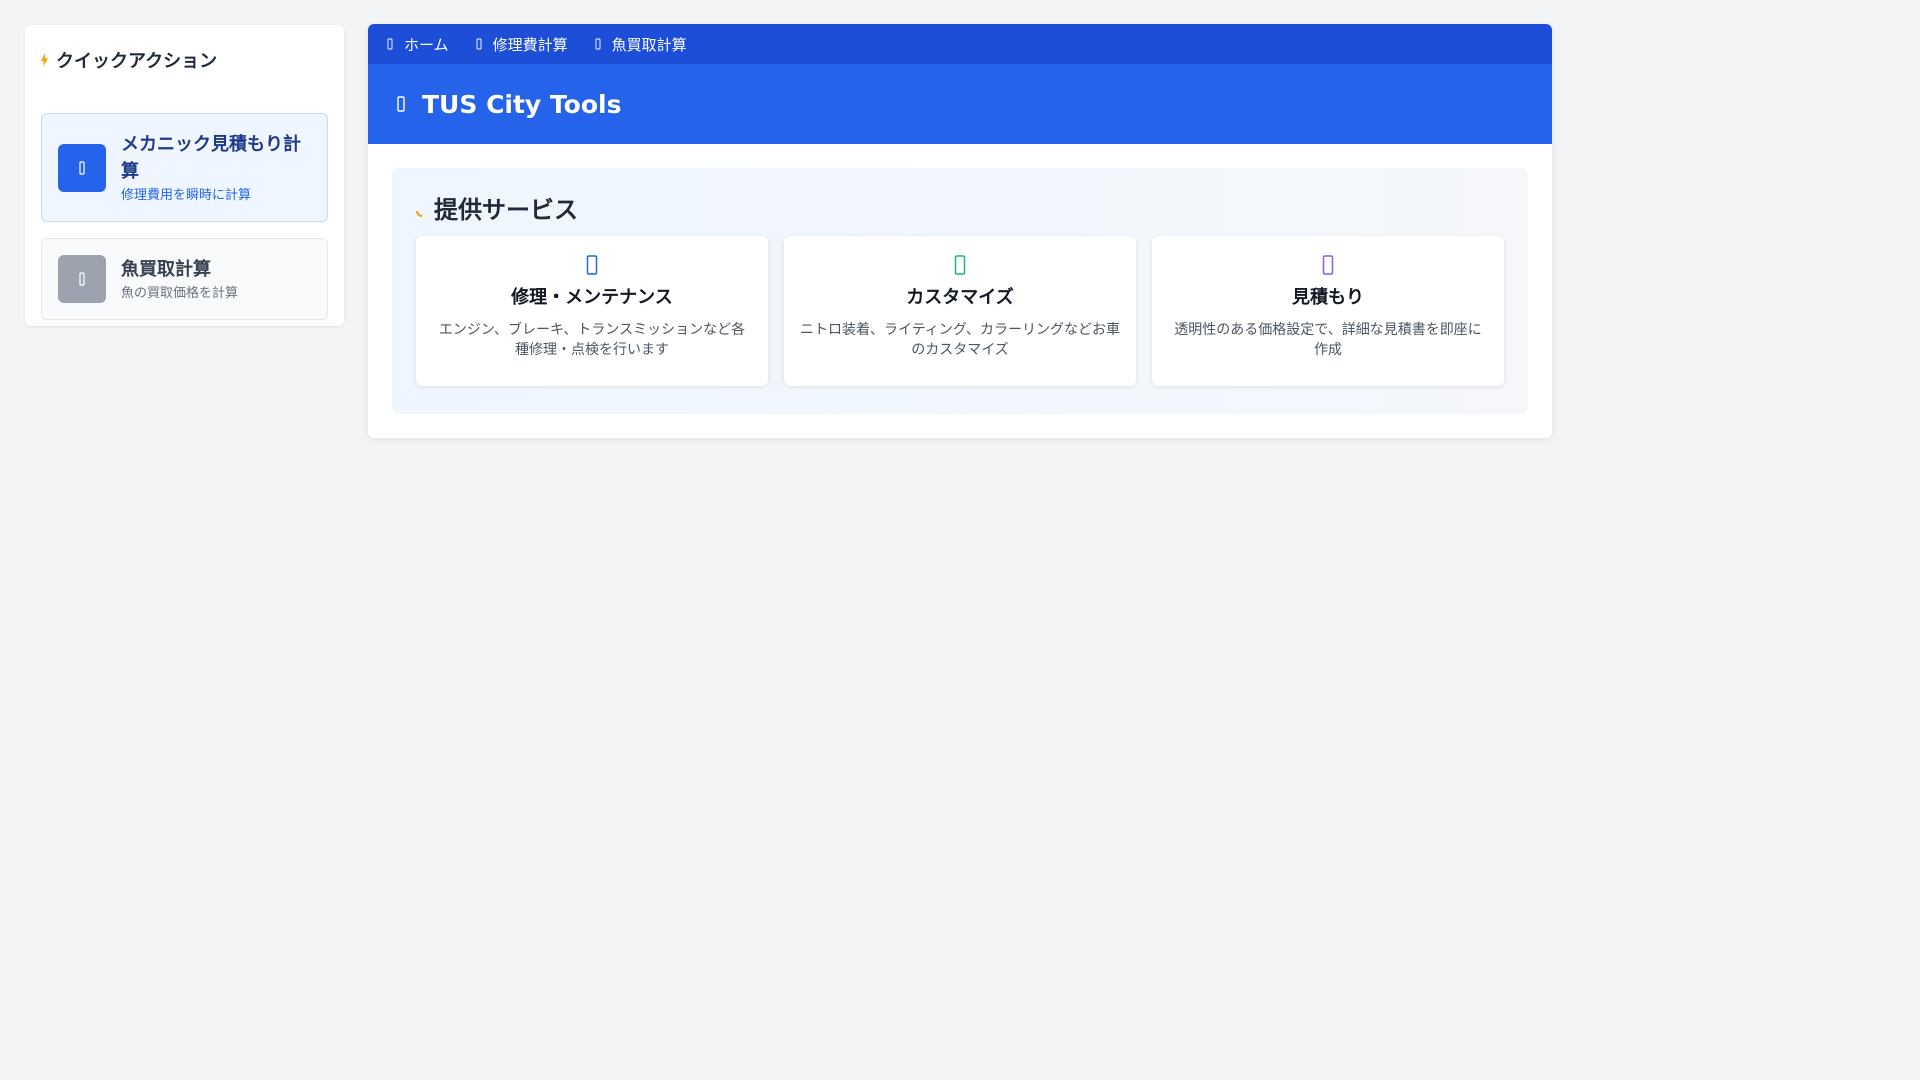 This screenshot has height=1080, width=1920. What do you see at coordinates (1328, 265) in the screenshot?
I see `document-icon` at bounding box center [1328, 265].